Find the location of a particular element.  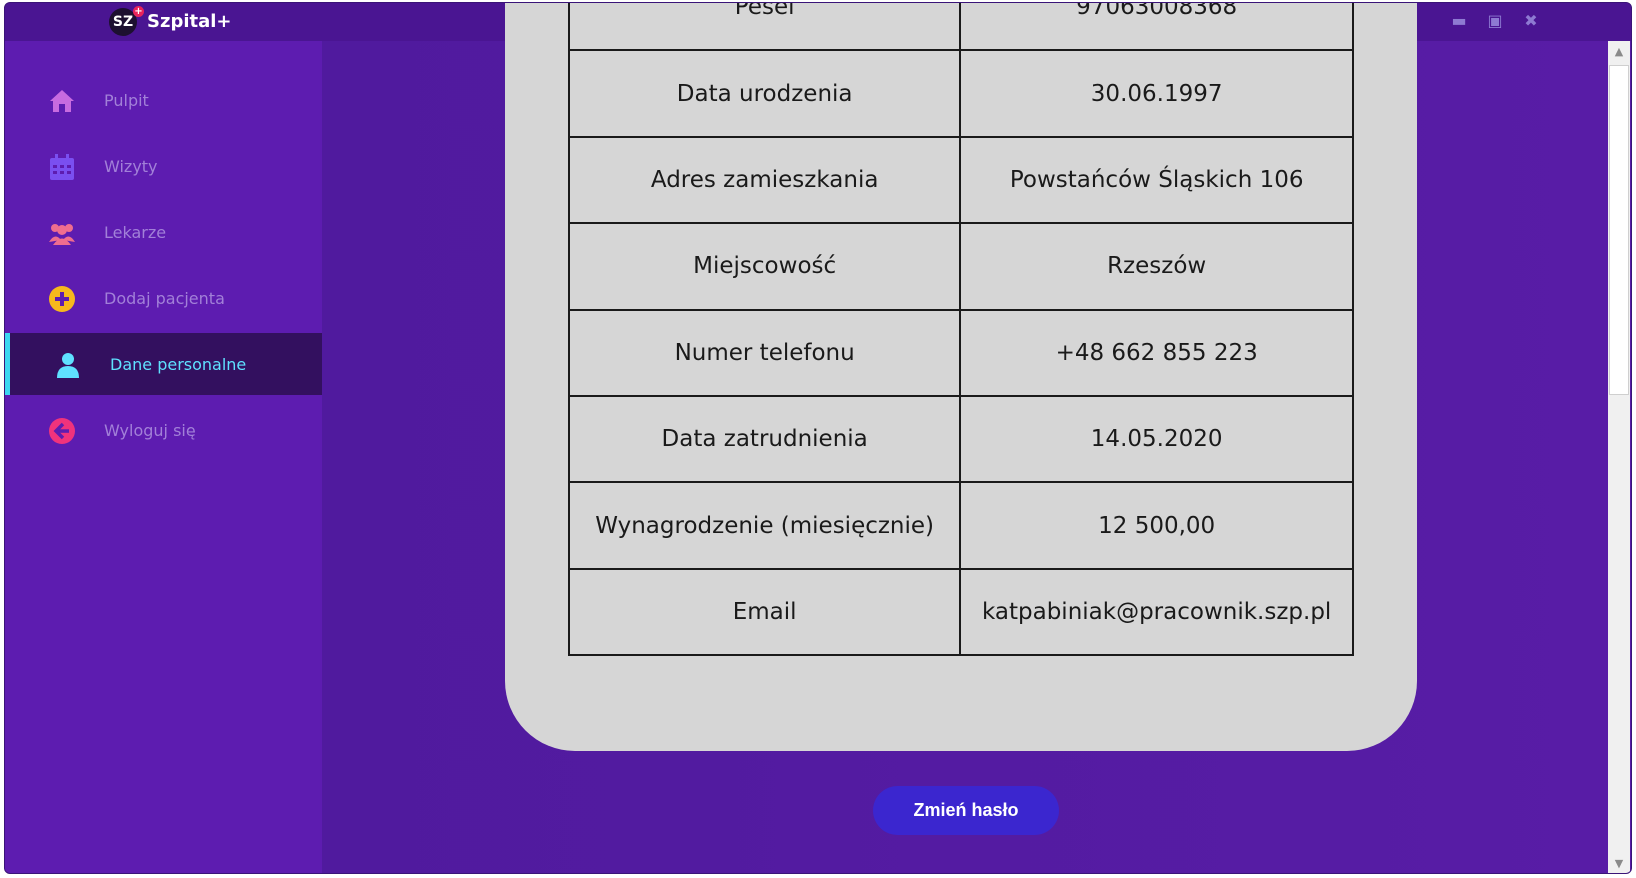

arrow-left-circle-icon is located at coordinates (62, 431).